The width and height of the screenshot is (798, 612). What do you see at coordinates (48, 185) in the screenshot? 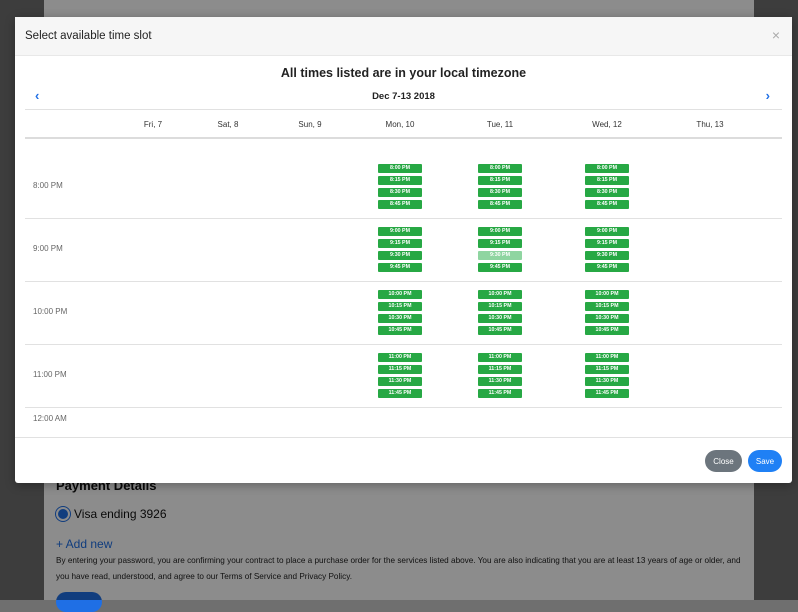
I see `hour-label: 8:00 PM` at bounding box center [48, 185].